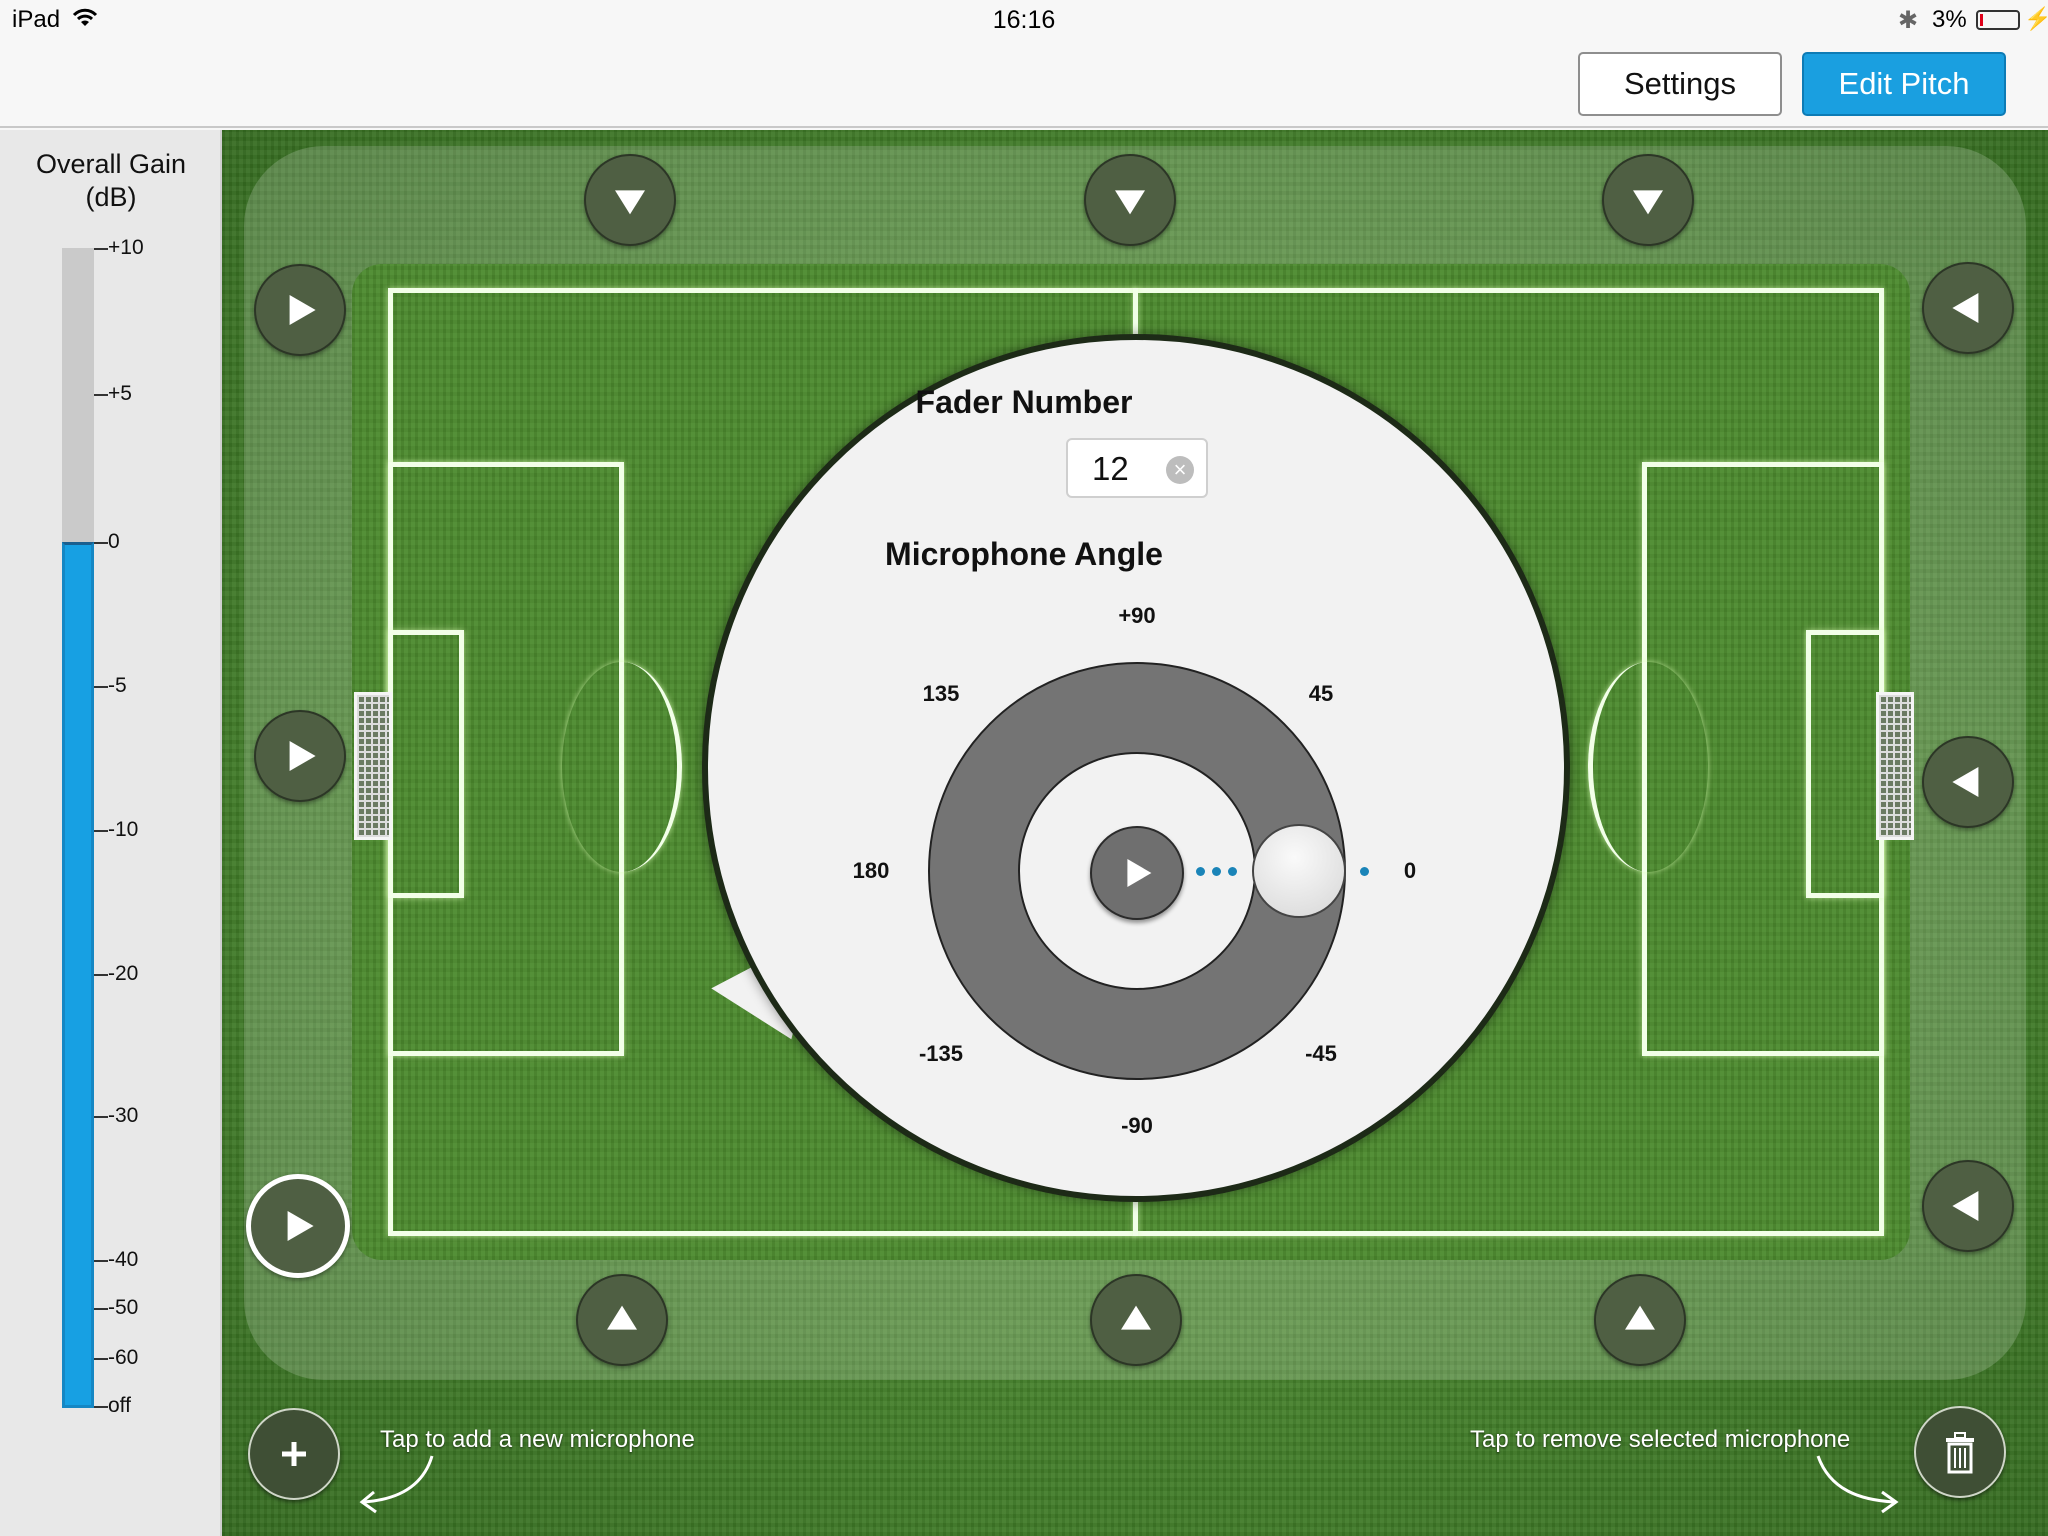 The height and width of the screenshot is (1536, 2048). I want to click on mic-top-right, so click(1648, 200).